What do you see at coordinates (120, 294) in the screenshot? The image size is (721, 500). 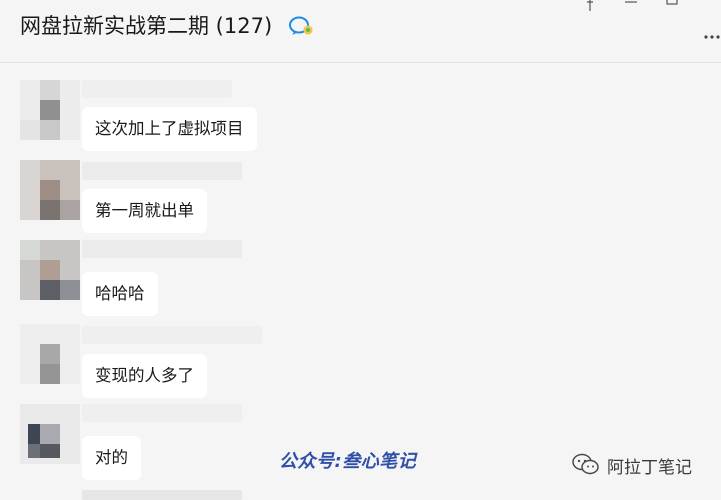 I see `message-bubble: 哈哈哈` at bounding box center [120, 294].